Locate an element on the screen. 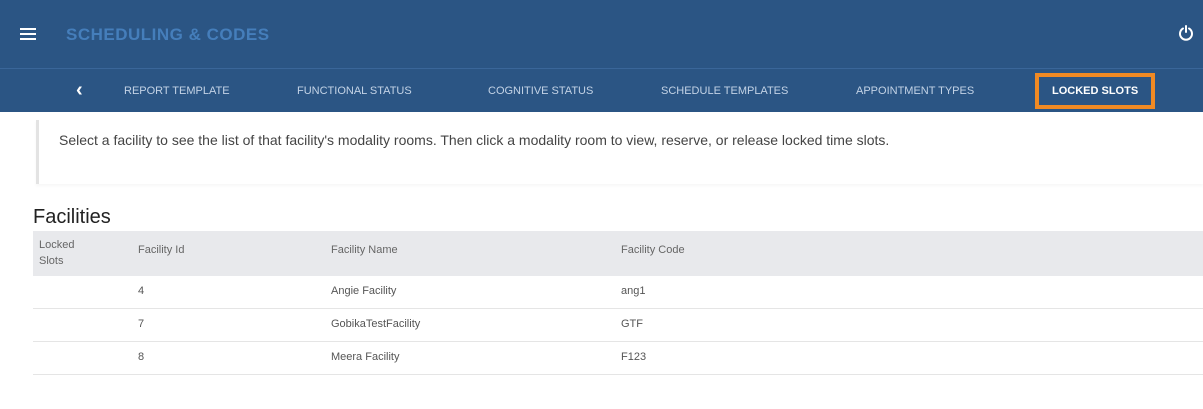 Image resolution: width=1203 pixels, height=409 pixels. facility-id-cell: 4 is located at coordinates (141, 291).